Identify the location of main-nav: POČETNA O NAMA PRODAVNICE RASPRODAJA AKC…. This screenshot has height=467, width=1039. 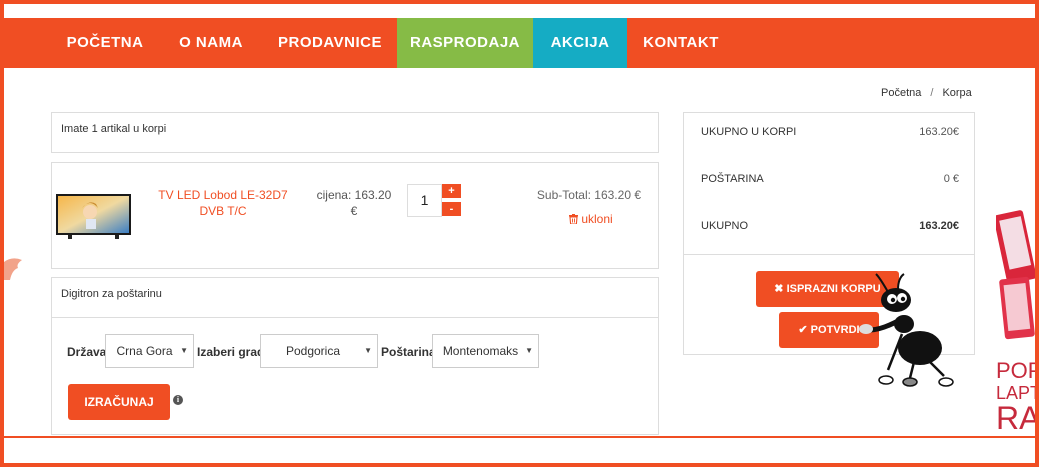
(519, 43).